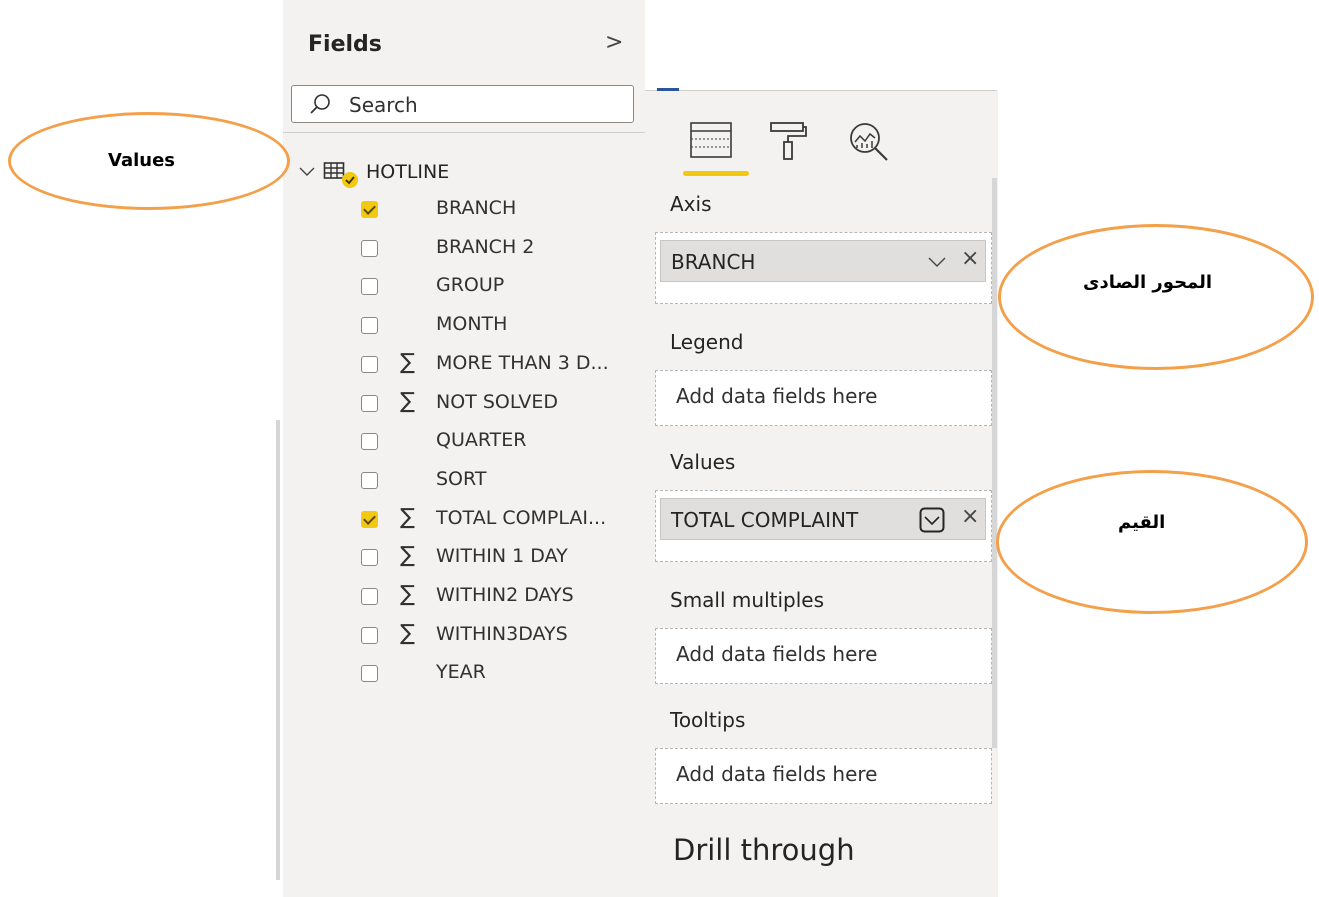 This screenshot has height=897, width=1319. What do you see at coordinates (476, 208) in the screenshot?
I see `field-label: BRANCH` at bounding box center [476, 208].